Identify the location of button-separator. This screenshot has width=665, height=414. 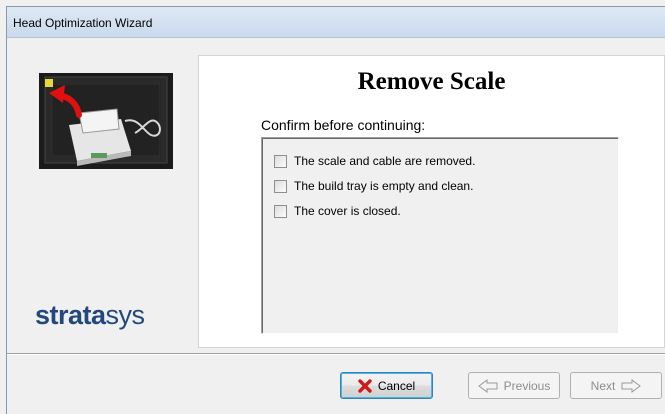
(336, 354).